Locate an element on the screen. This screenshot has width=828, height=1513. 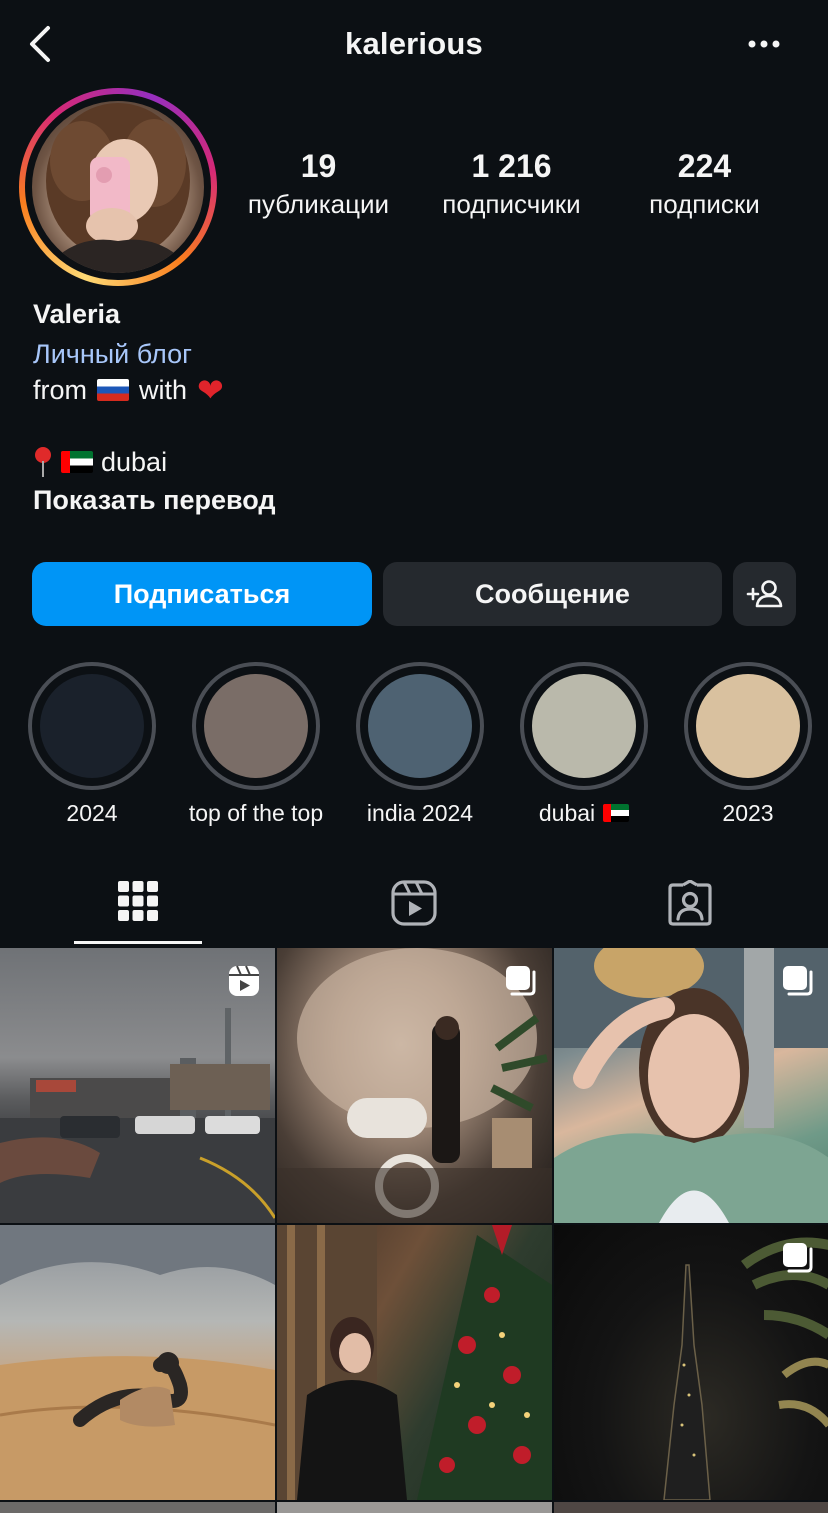
top-bar: kalerious is located at coordinates (414, 45).